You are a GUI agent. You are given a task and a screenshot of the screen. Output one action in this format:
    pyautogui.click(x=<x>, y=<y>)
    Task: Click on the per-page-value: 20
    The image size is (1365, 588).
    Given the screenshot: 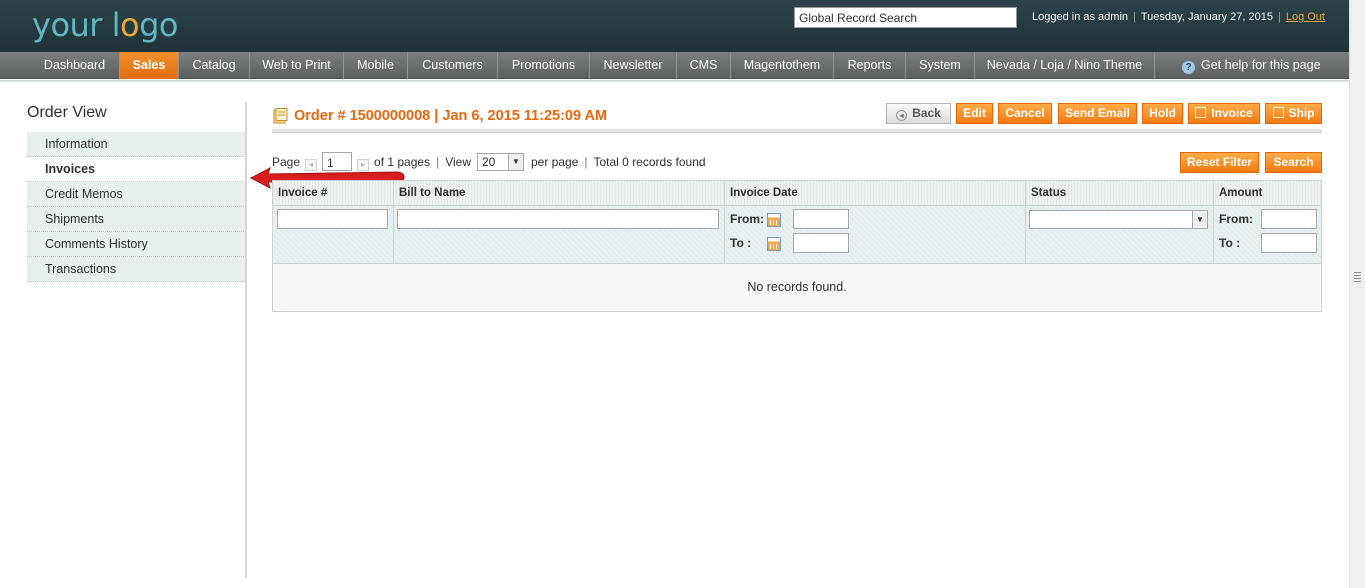 What is the action you would take?
    pyautogui.click(x=489, y=162)
    